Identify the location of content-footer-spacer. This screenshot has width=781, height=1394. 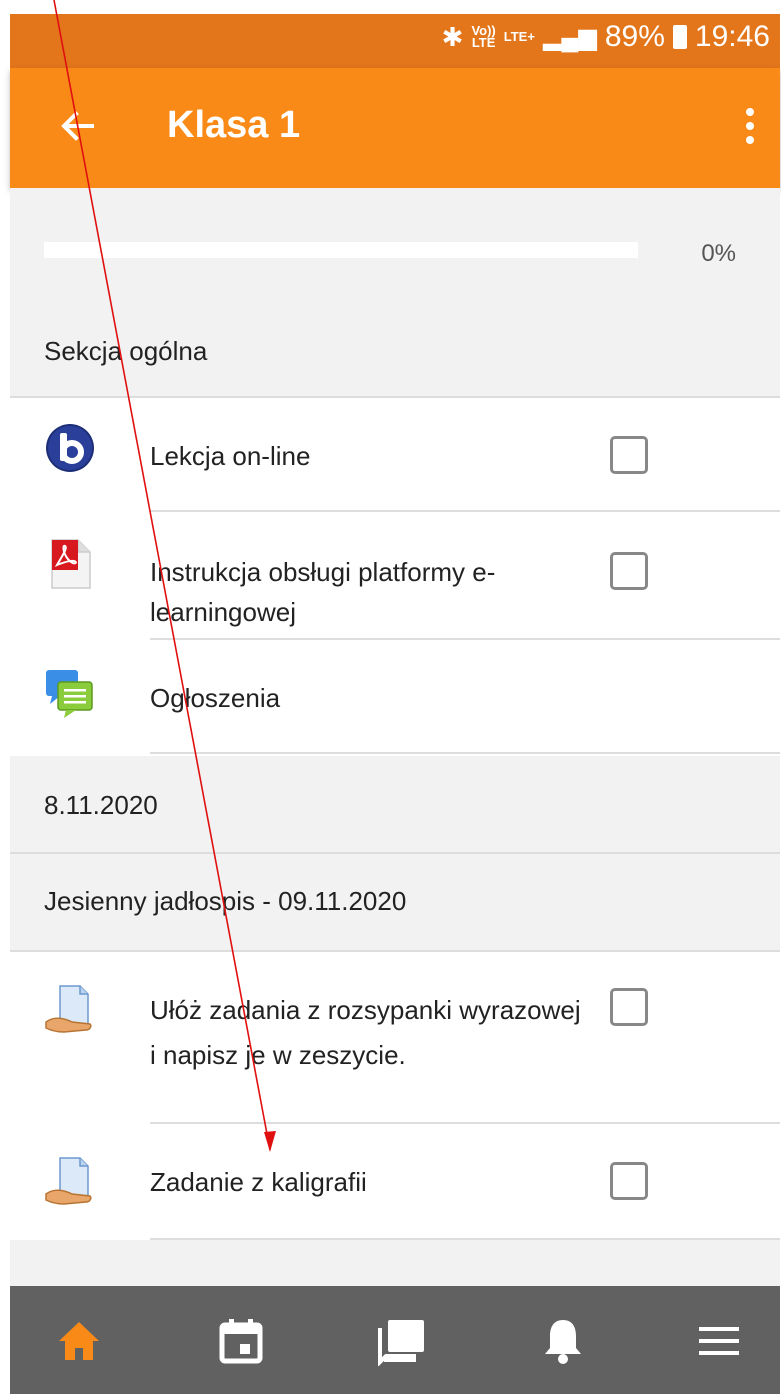
(395, 1263).